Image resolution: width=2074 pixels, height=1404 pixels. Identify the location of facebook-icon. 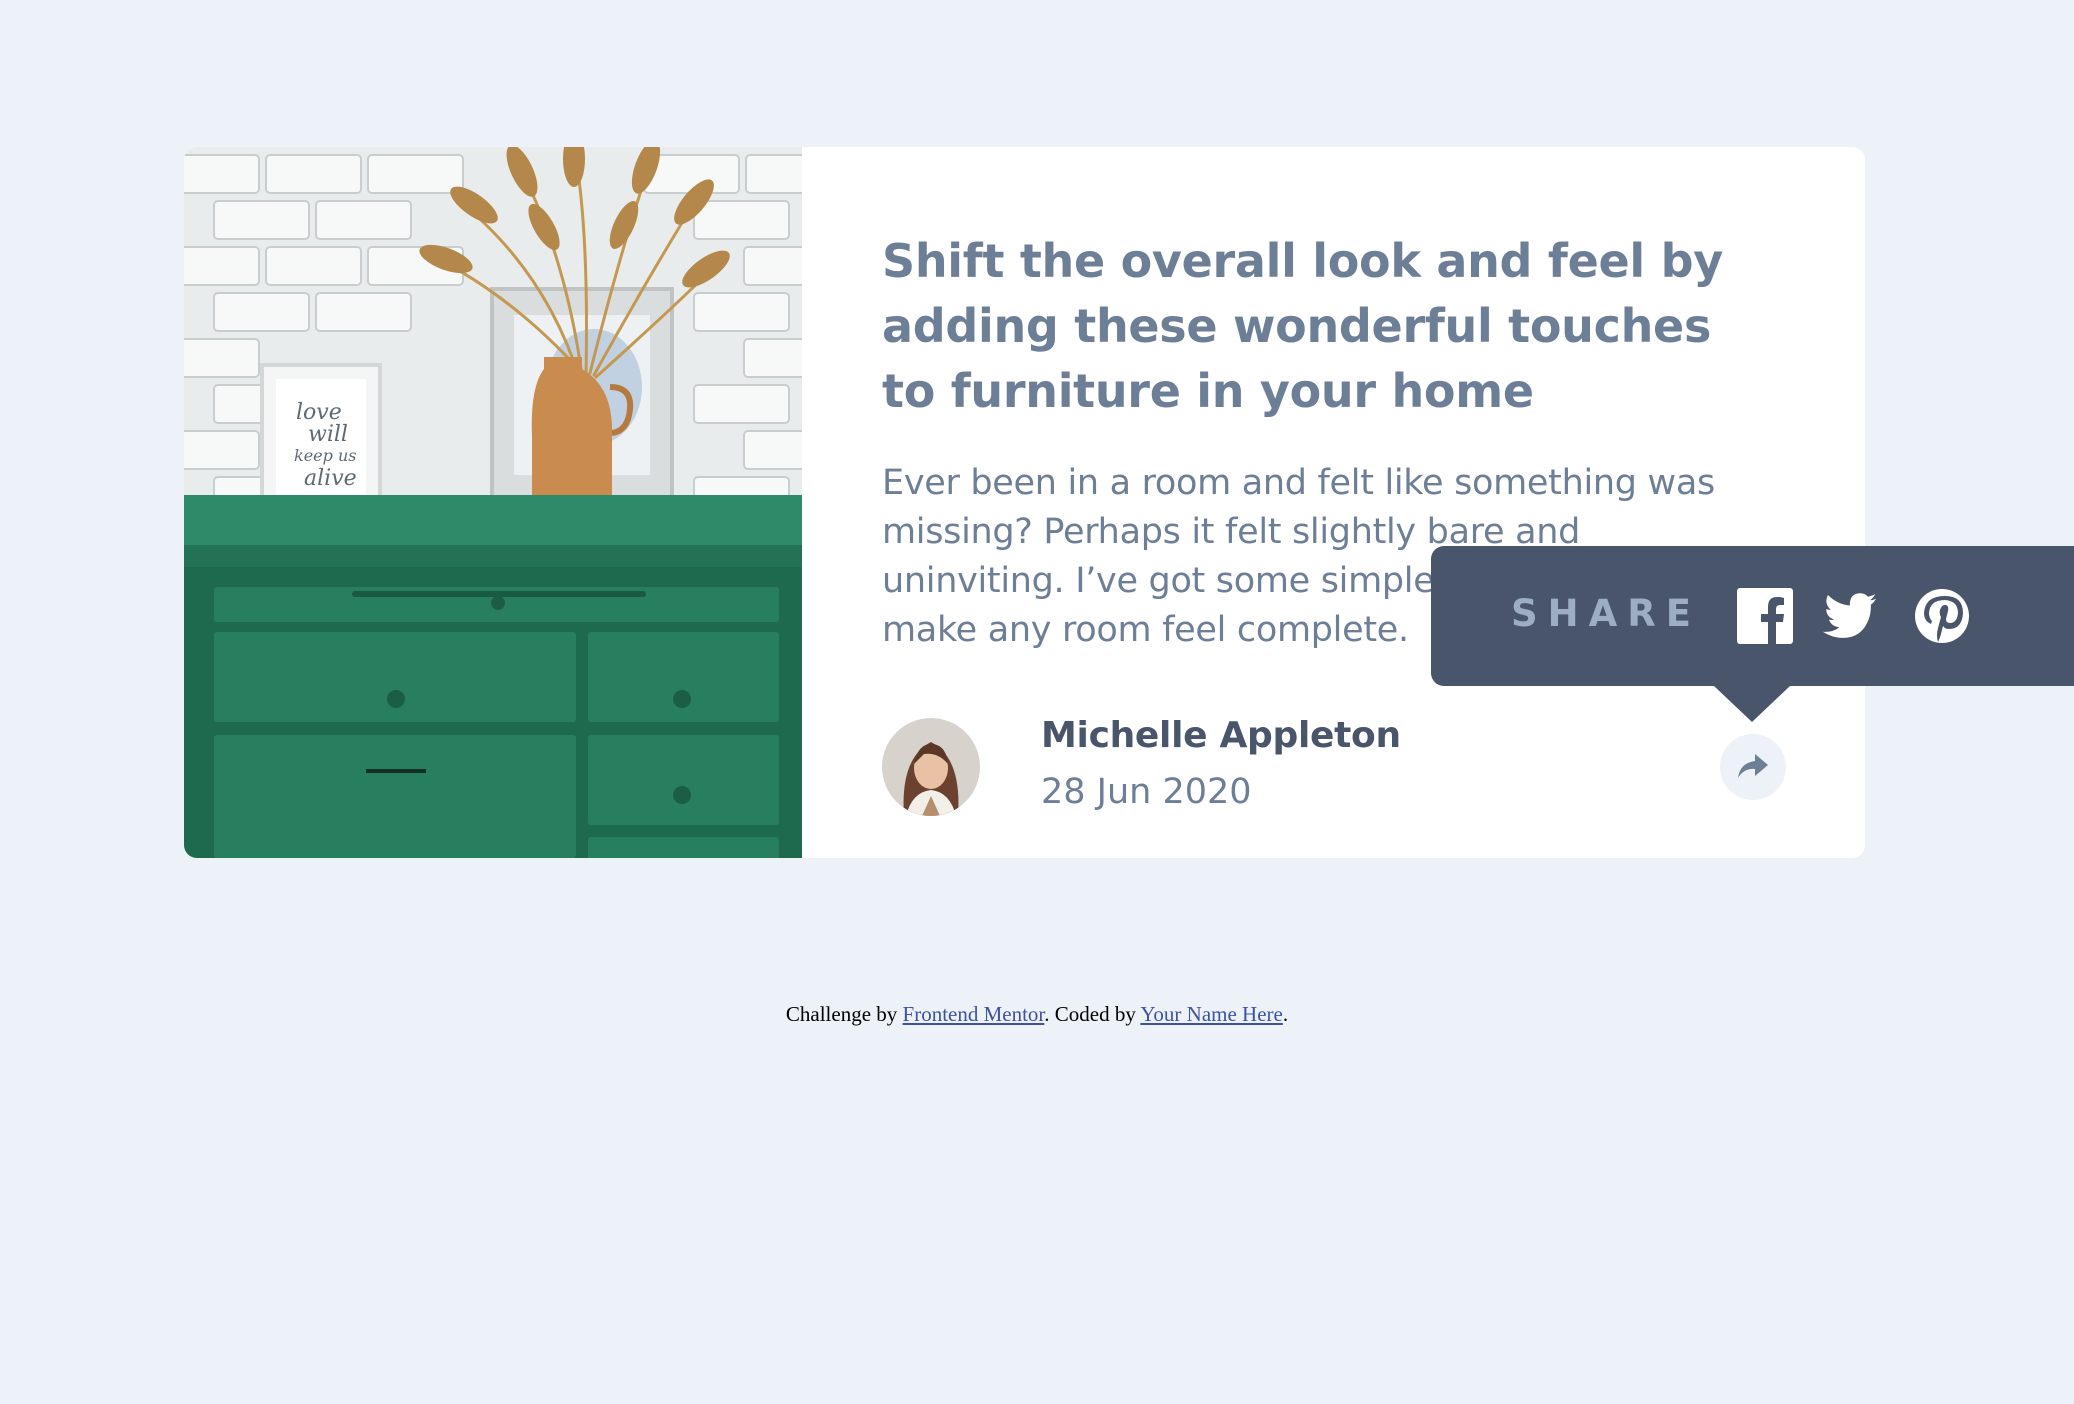
(1765, 616).